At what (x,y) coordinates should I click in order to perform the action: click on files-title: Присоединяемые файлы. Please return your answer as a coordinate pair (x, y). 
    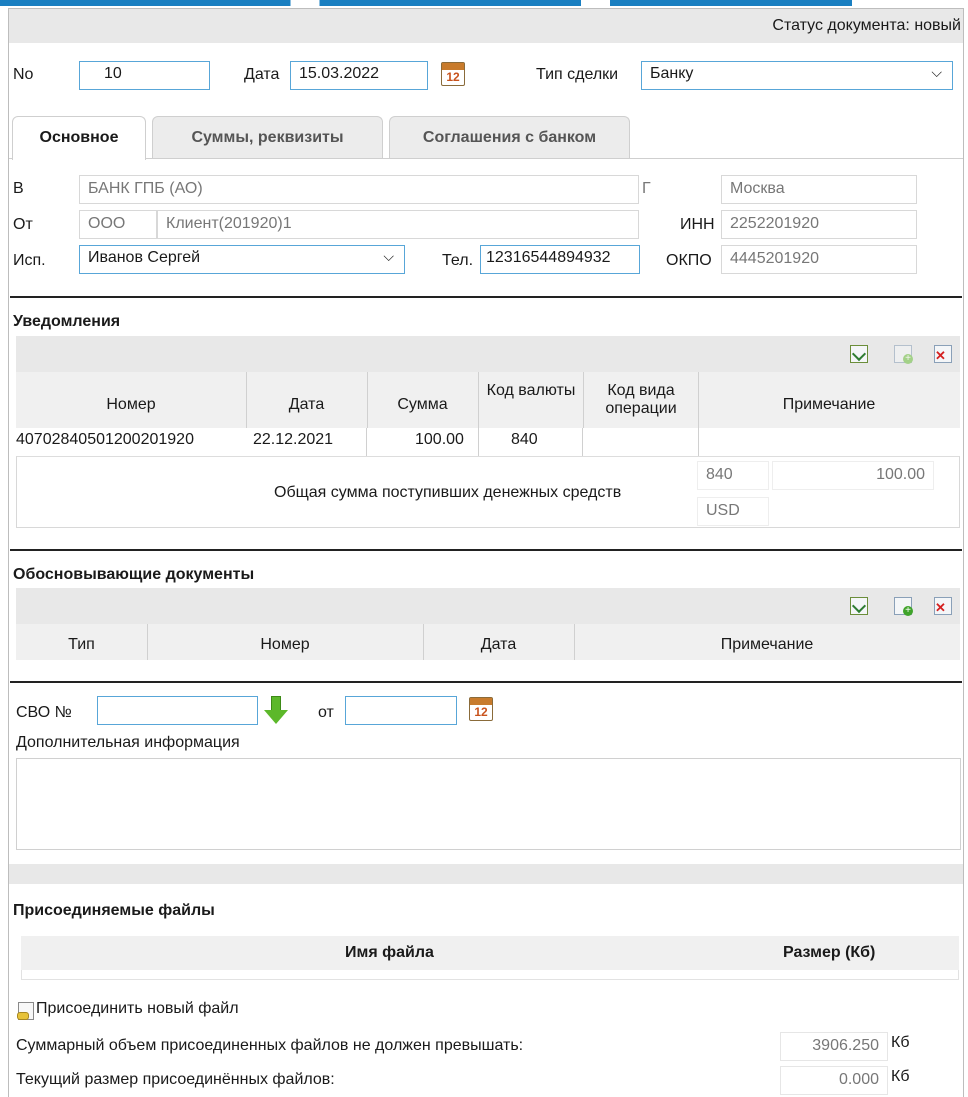
    Looking at the image, I should click on (114, 910).